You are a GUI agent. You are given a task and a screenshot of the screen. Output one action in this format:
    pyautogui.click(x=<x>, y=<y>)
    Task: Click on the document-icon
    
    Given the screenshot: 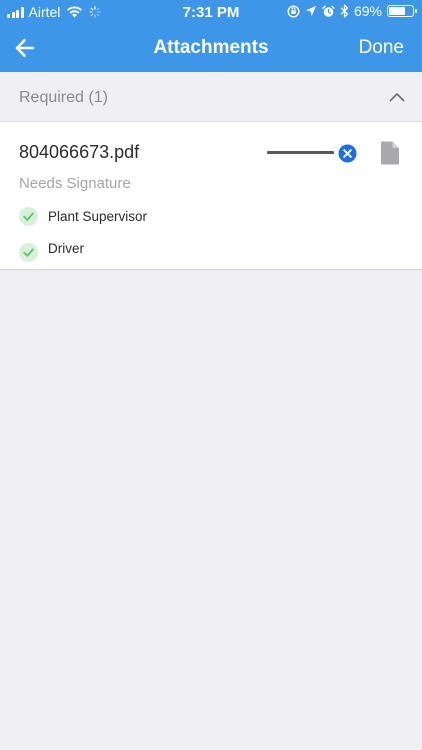 What is the action you would take?
    pyautogui.click(x=390, y=153)
    